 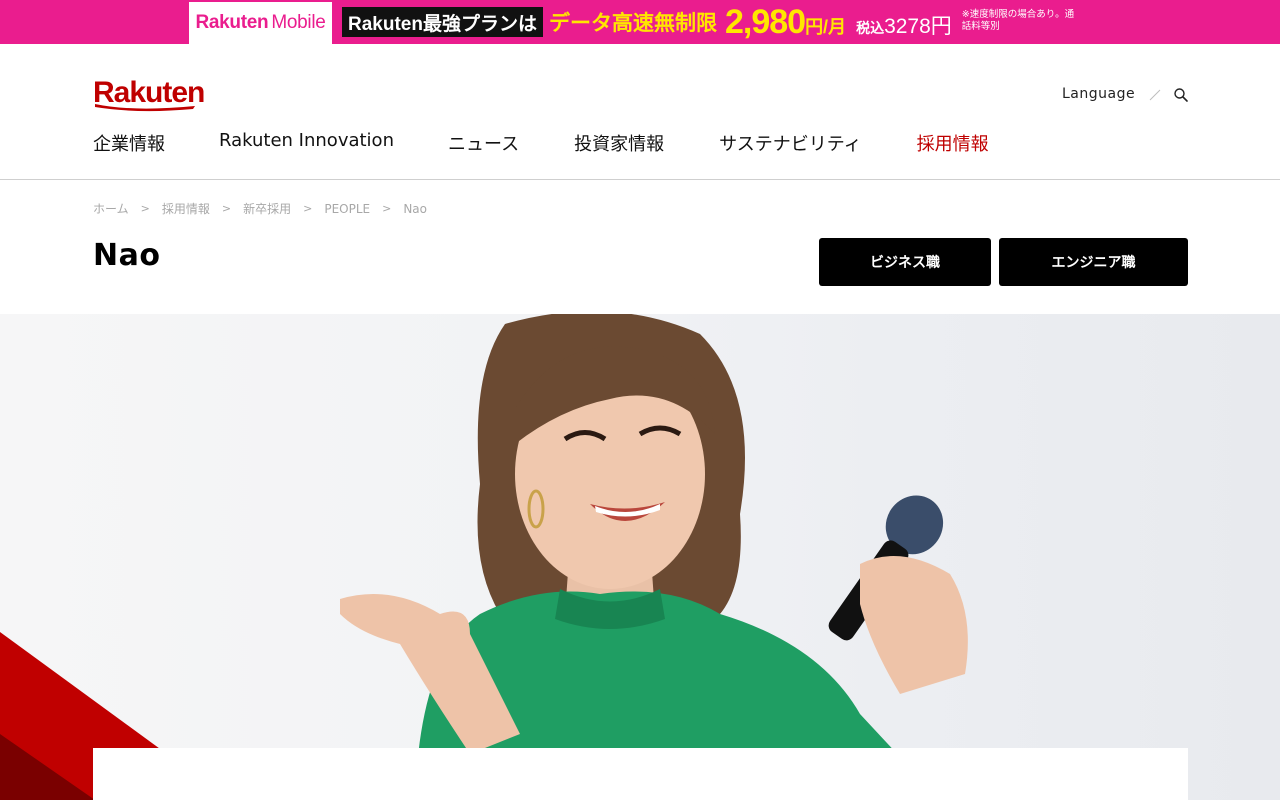 I want to click on page-title: Nao, so click(x=127, y=255).